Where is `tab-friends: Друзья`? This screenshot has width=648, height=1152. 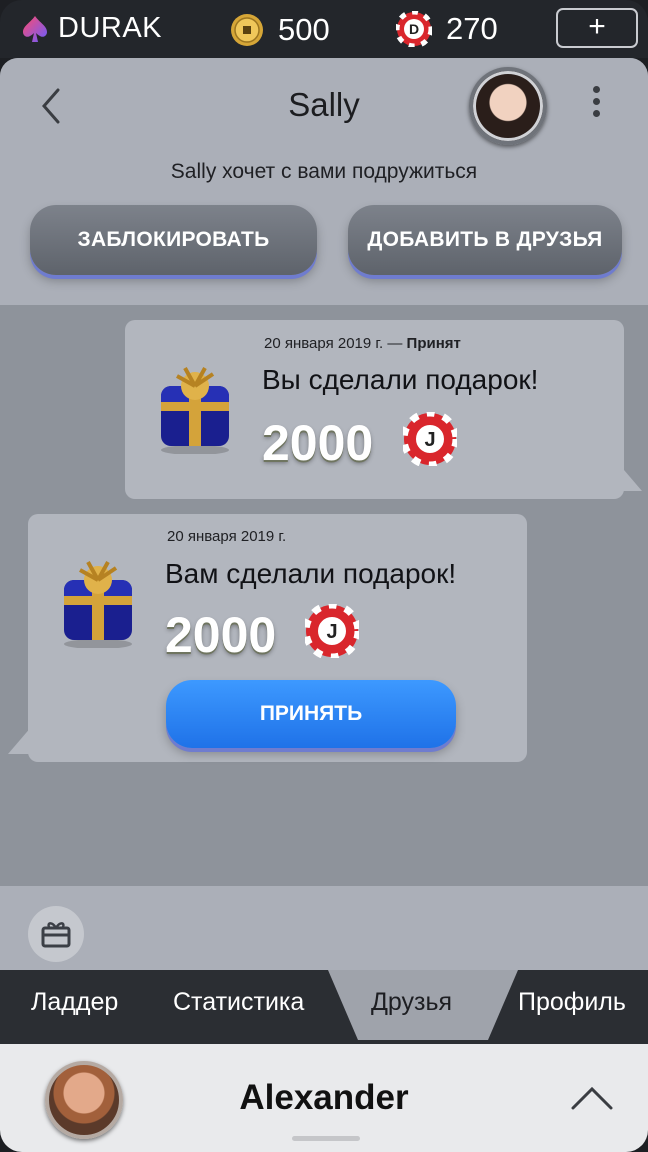
tab-friends: Друзья is located at coordinates (411, 1002).